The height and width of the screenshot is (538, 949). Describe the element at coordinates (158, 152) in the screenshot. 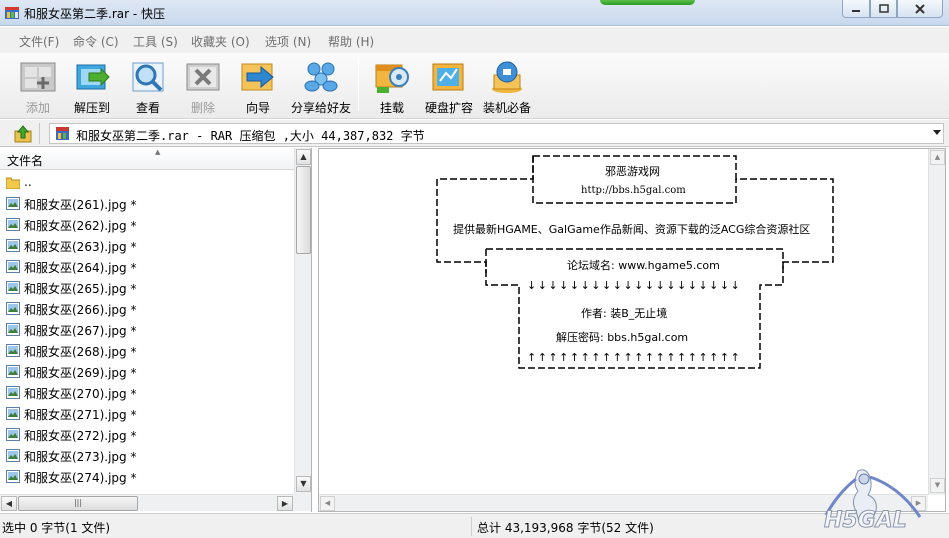

I see `sort-ascending-icon: ▲` at that location.